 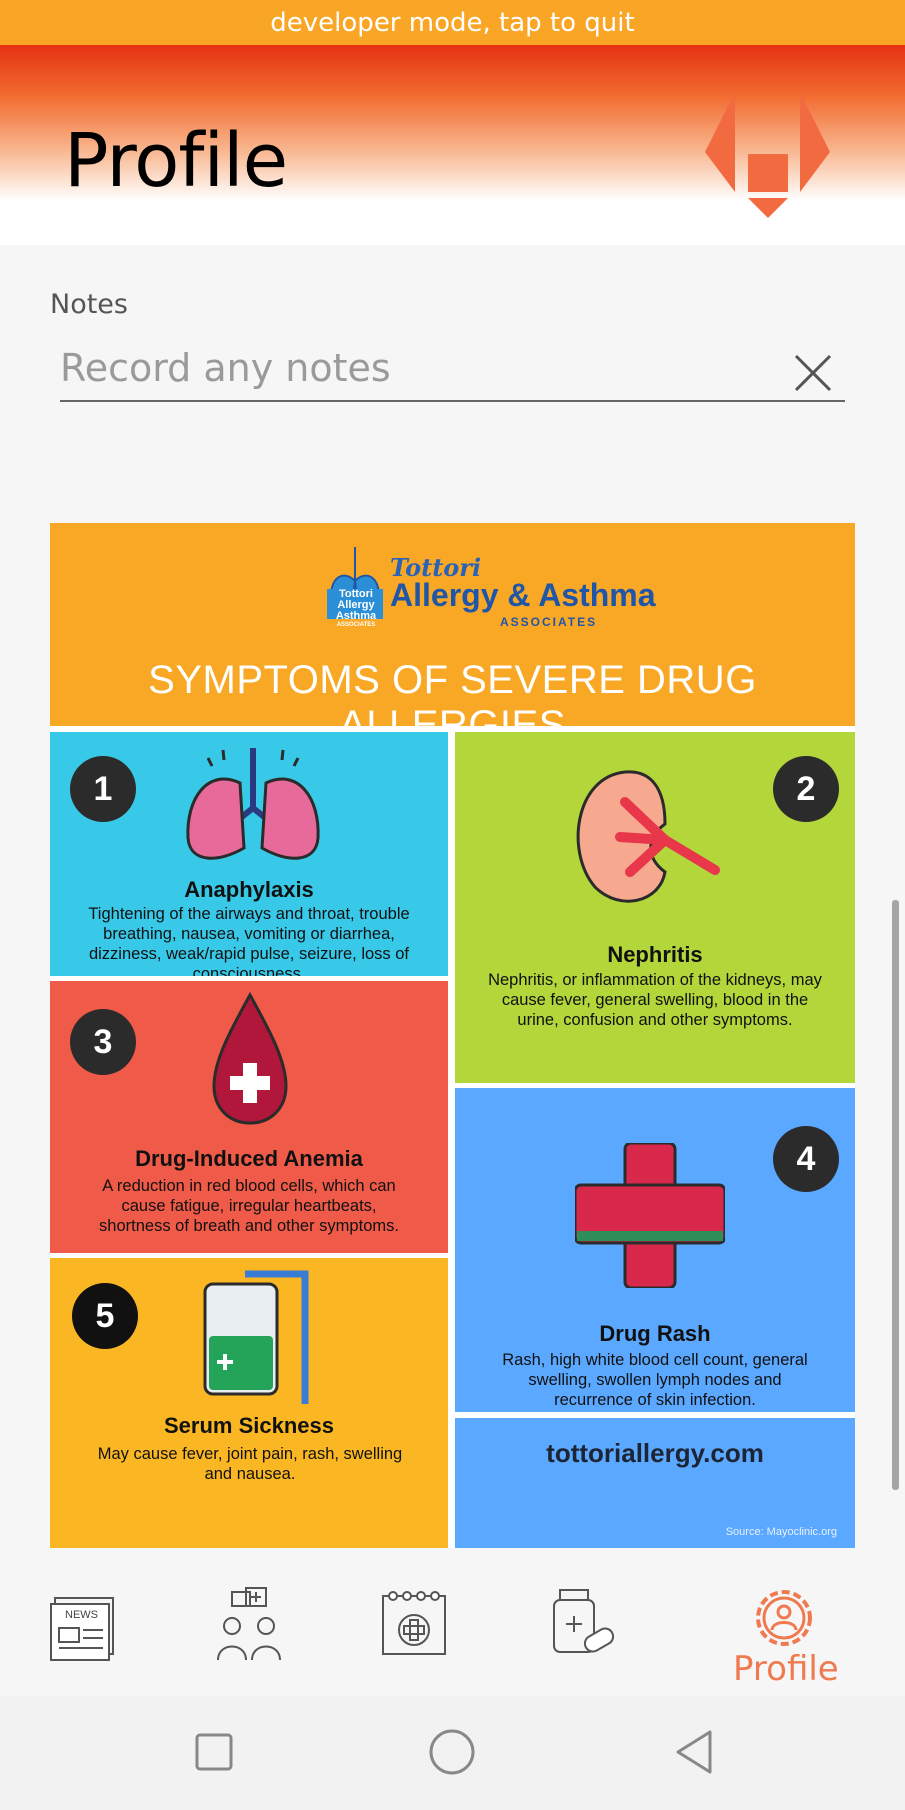 What do you see at coordinates (410, 368) in the screenshot?
I see `notes-input` at bounding box center [410, 368].